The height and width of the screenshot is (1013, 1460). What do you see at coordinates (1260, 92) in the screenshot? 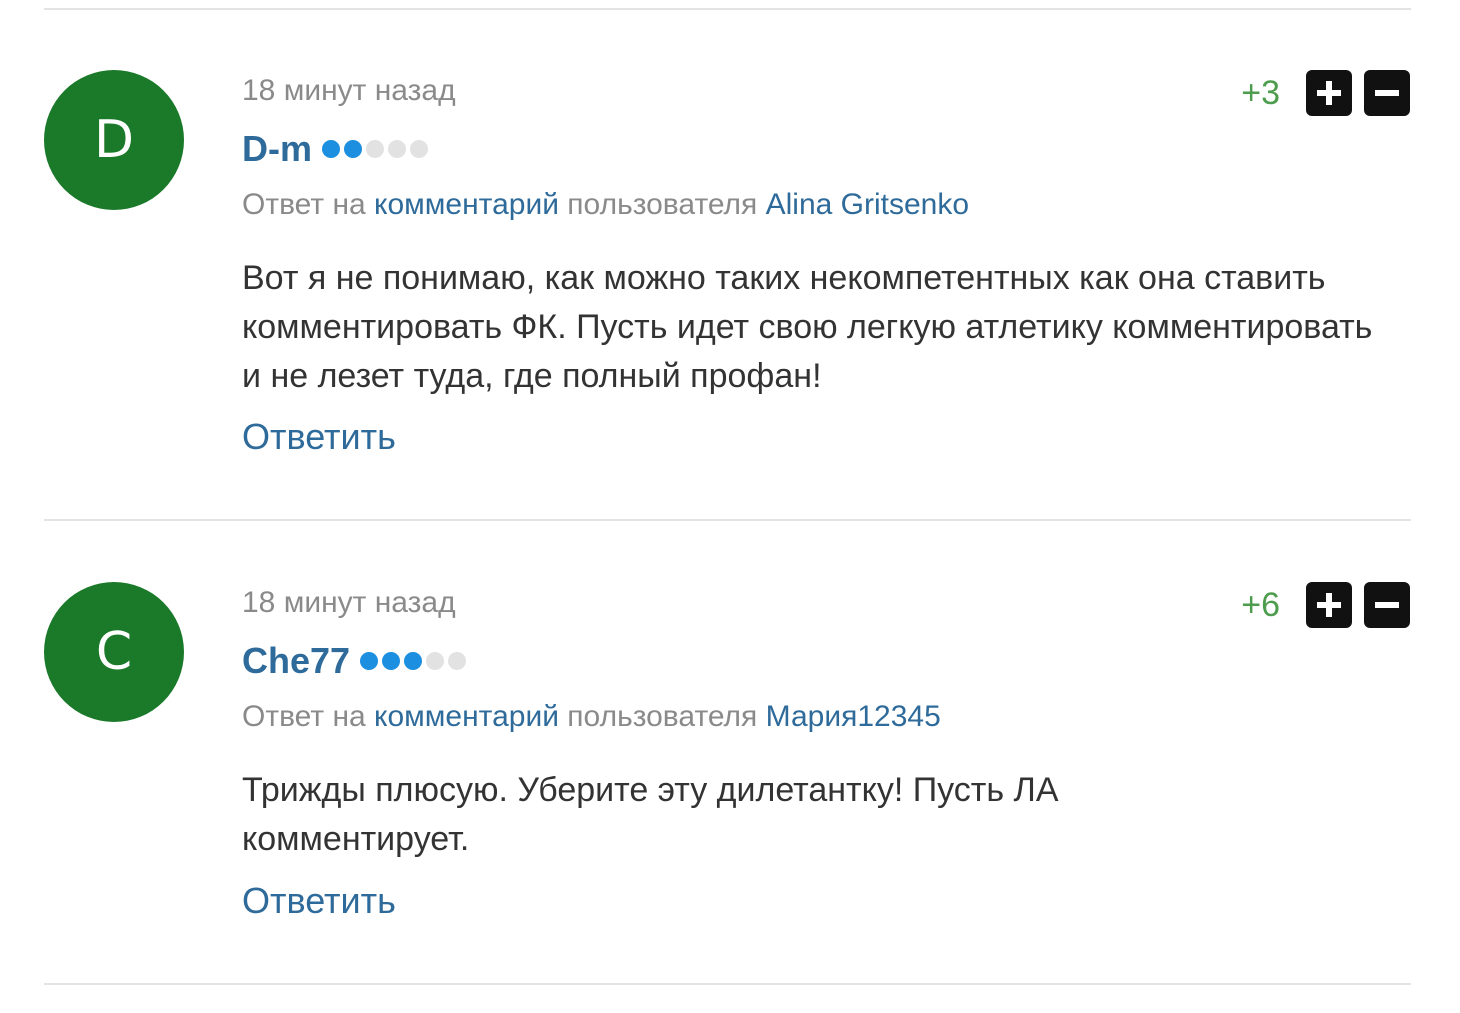
I see `vote-score: +3` at bounding box center [1260, 92].